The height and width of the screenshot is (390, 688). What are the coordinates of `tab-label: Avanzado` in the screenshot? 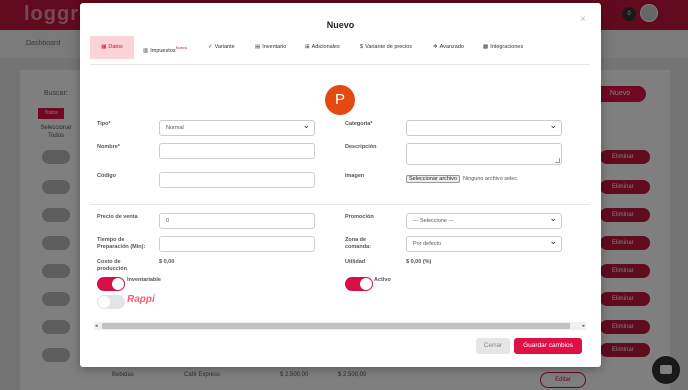 It's located at (451, 47).